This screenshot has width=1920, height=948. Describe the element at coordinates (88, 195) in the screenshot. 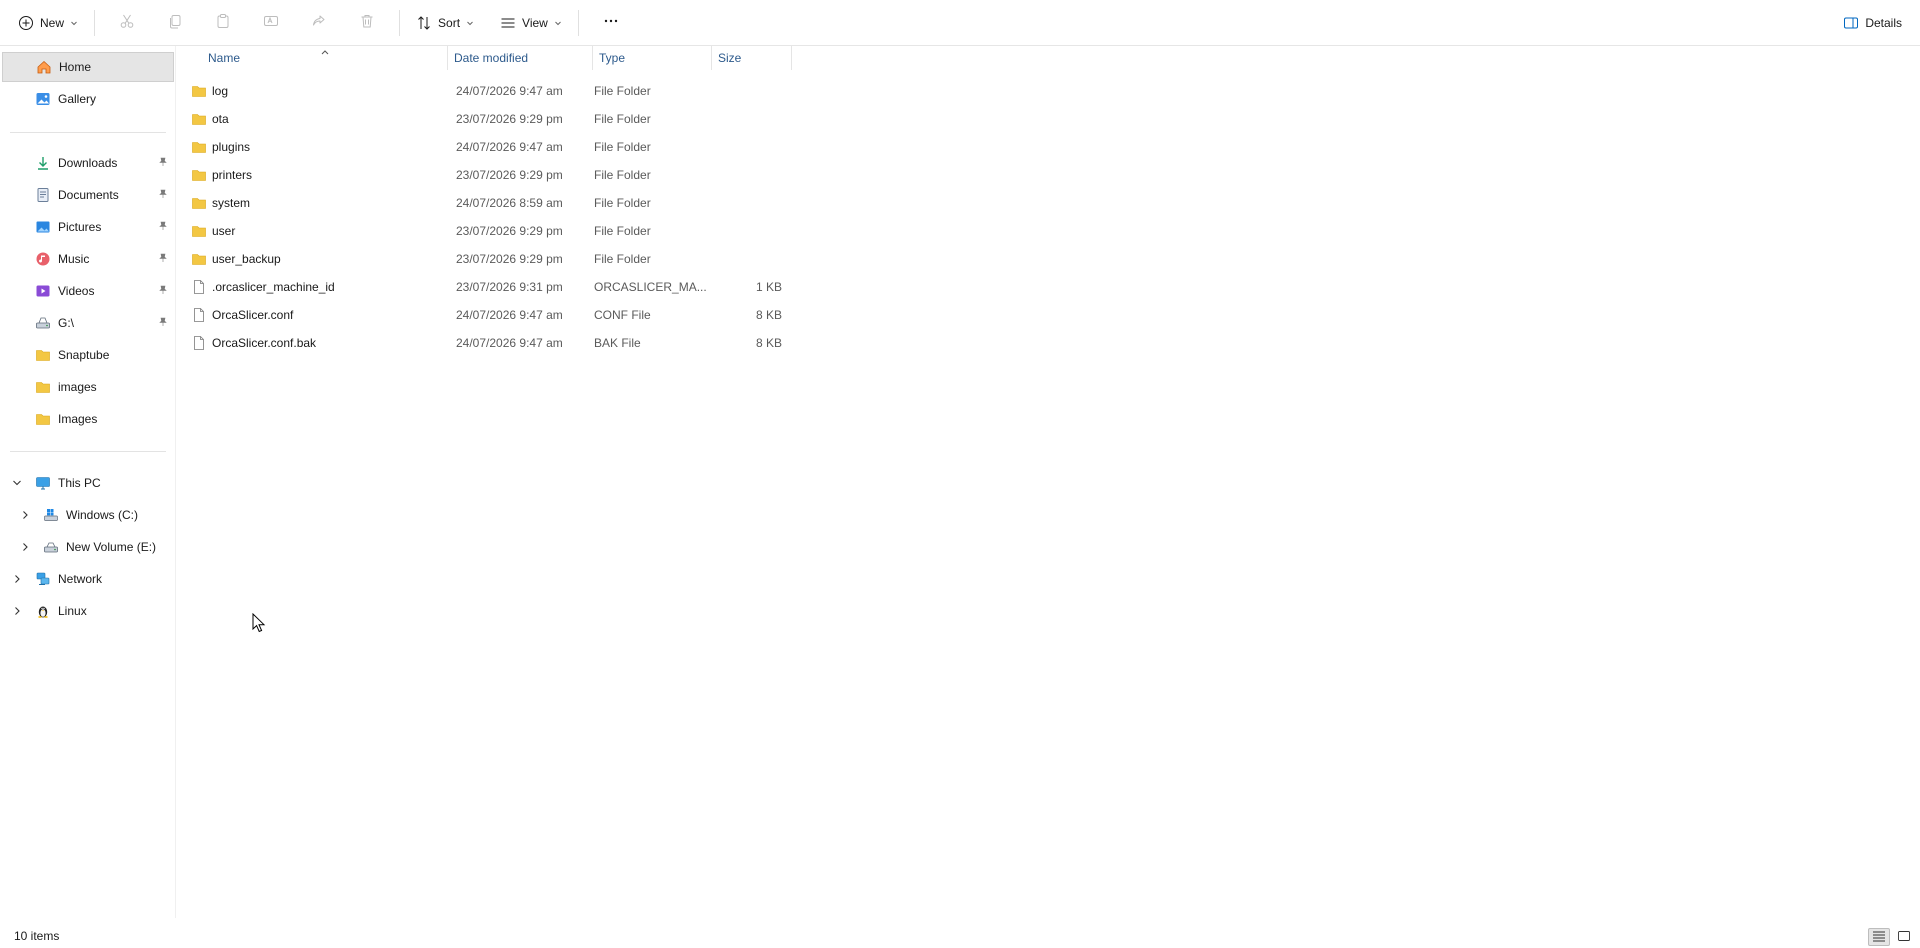

I see `sidebar-item-documents: Documents` at that location.